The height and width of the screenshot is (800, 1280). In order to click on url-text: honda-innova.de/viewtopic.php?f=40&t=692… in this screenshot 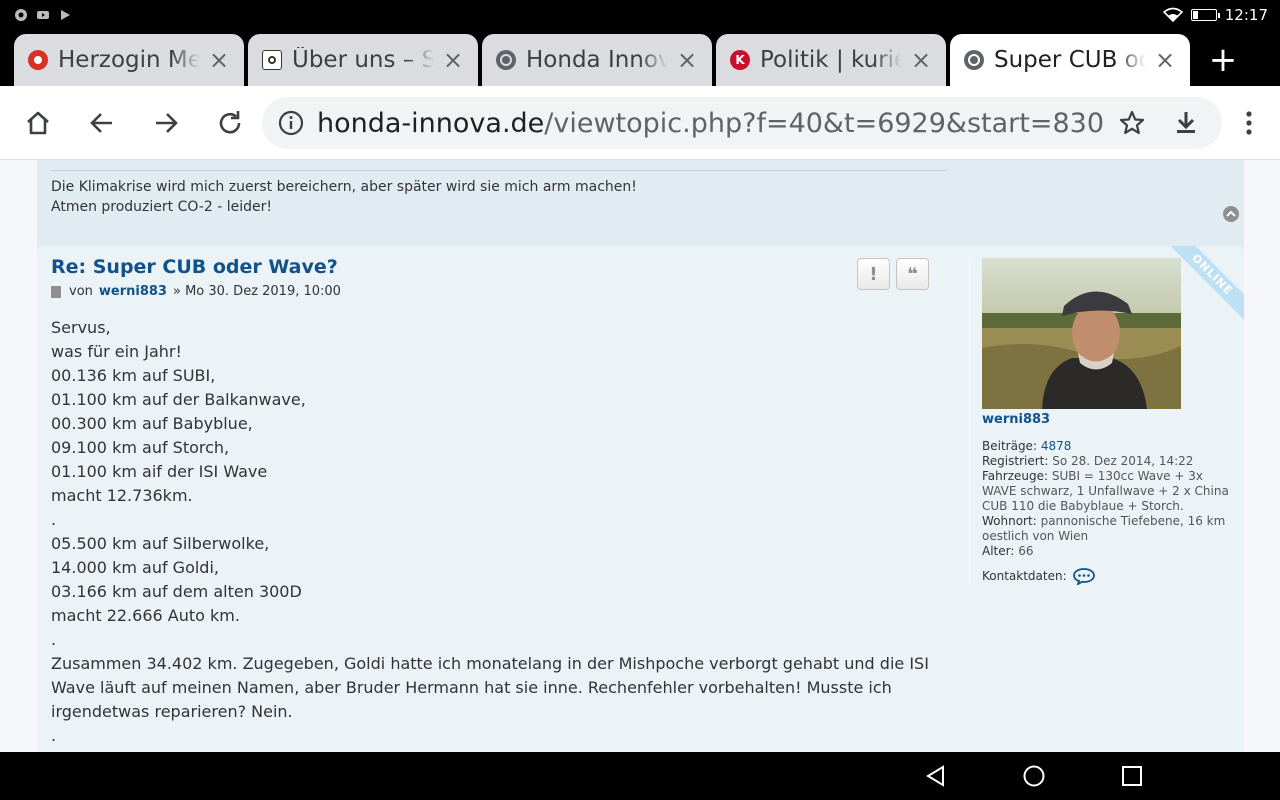, I will do `click(710, 123)`.